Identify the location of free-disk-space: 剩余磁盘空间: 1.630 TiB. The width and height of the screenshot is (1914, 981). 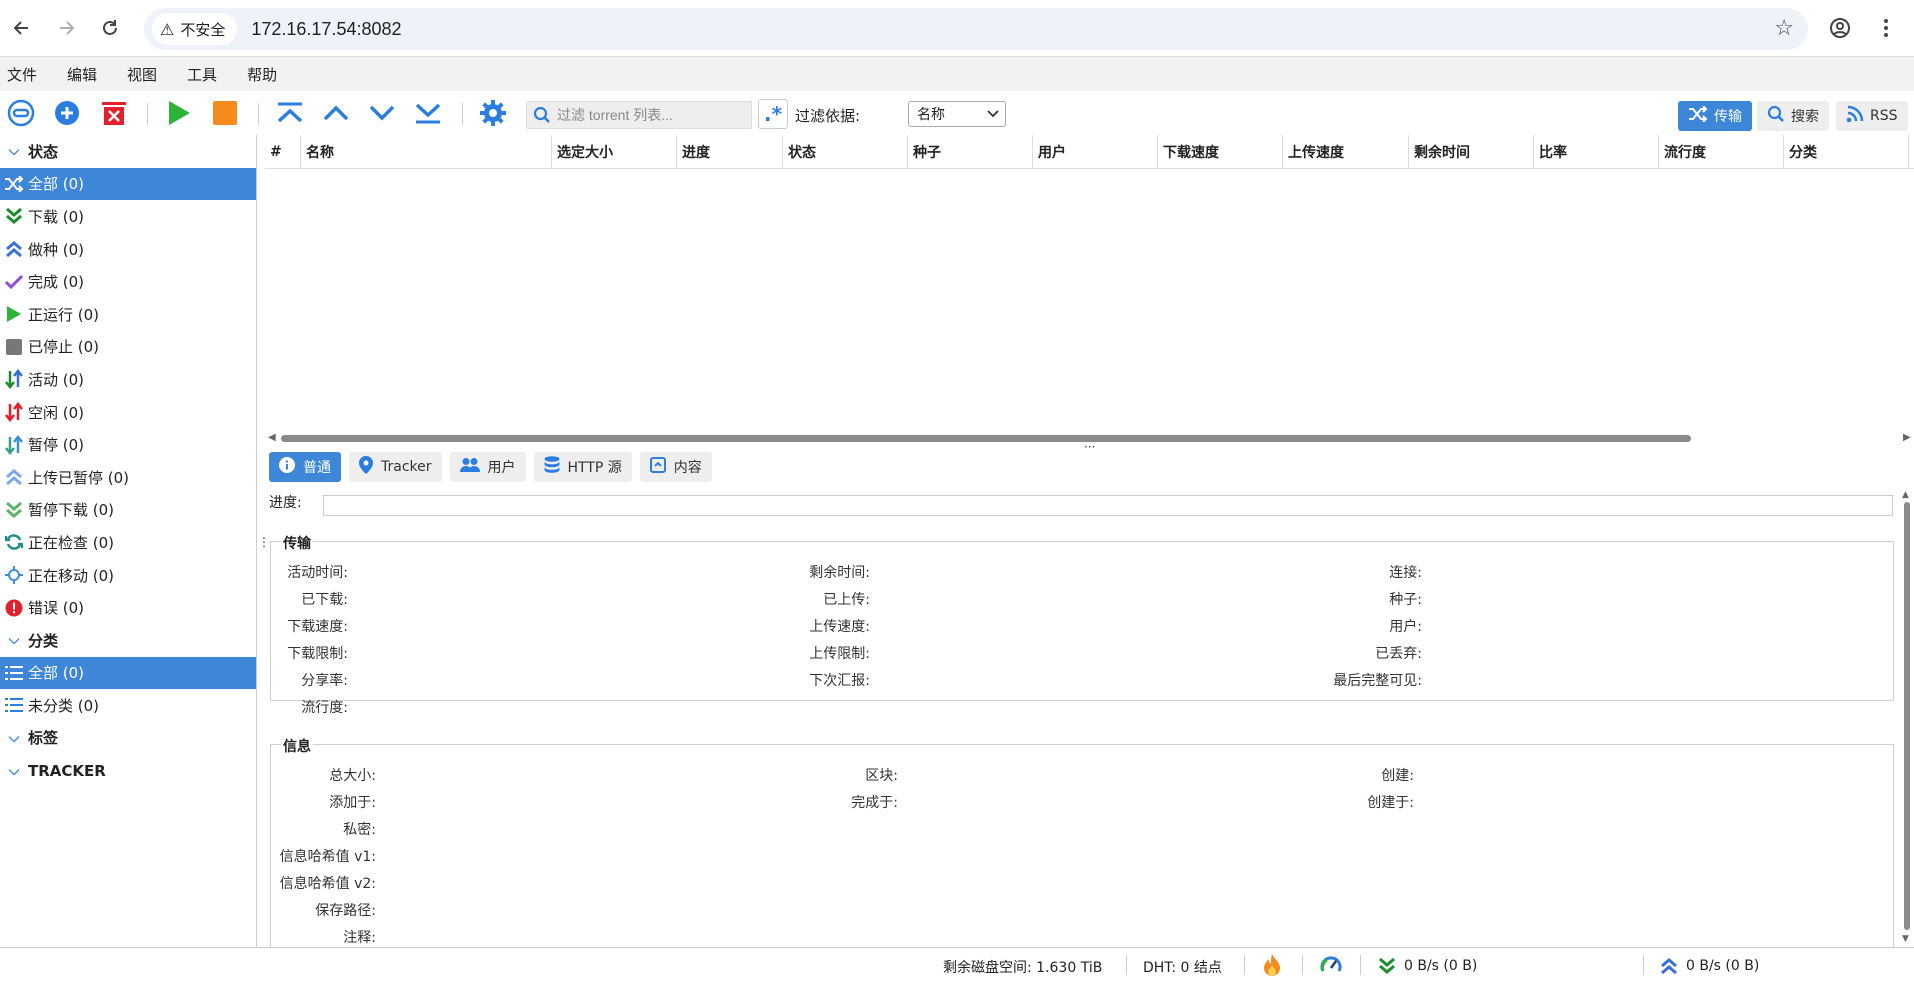
(1023, 968).